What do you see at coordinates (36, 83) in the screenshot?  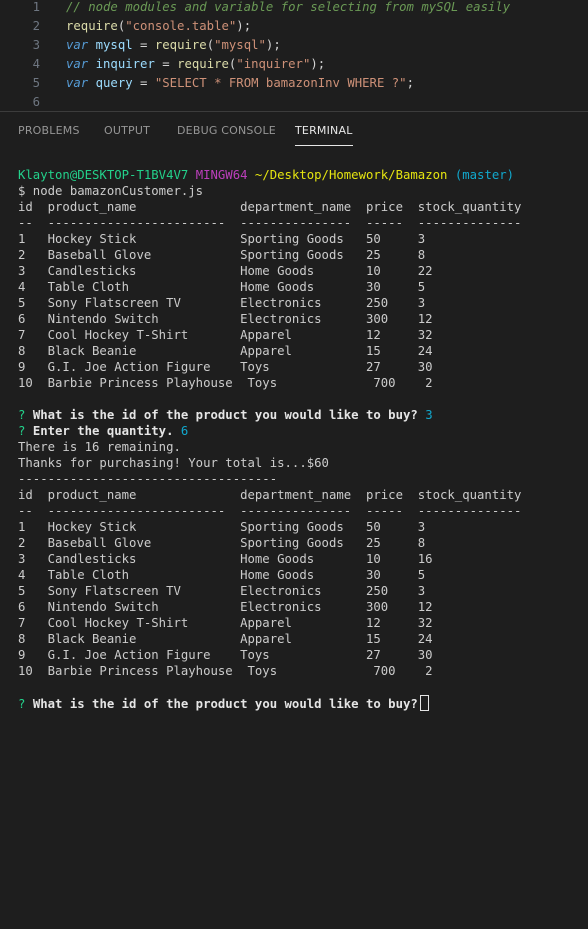 I see `line-number: 5` at bounding box center [36, 83].